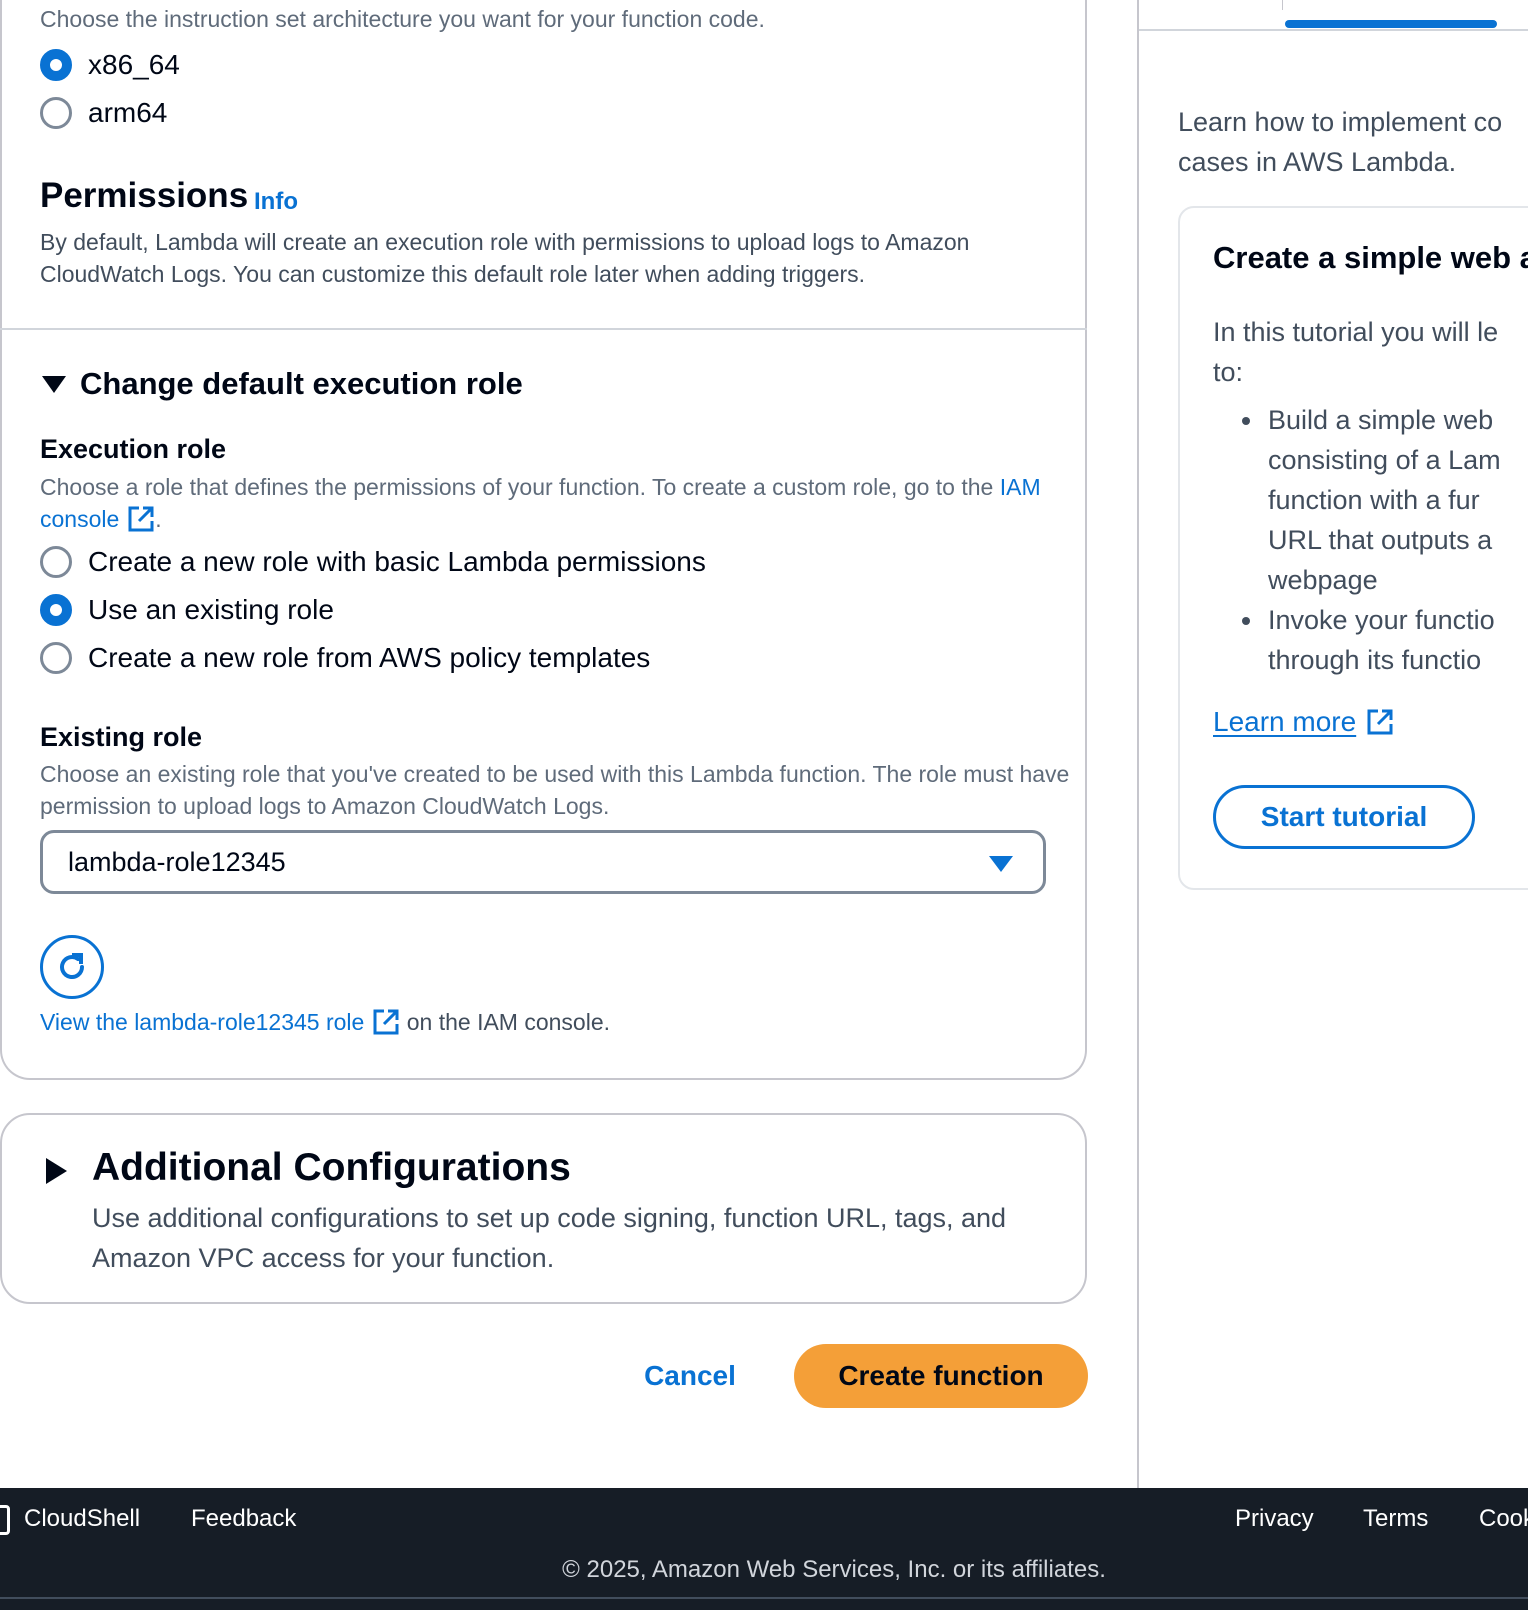  Describe the element at coordinates (121, 737) in the screenshot. I see `existing-role-label: Existing role` at that location.